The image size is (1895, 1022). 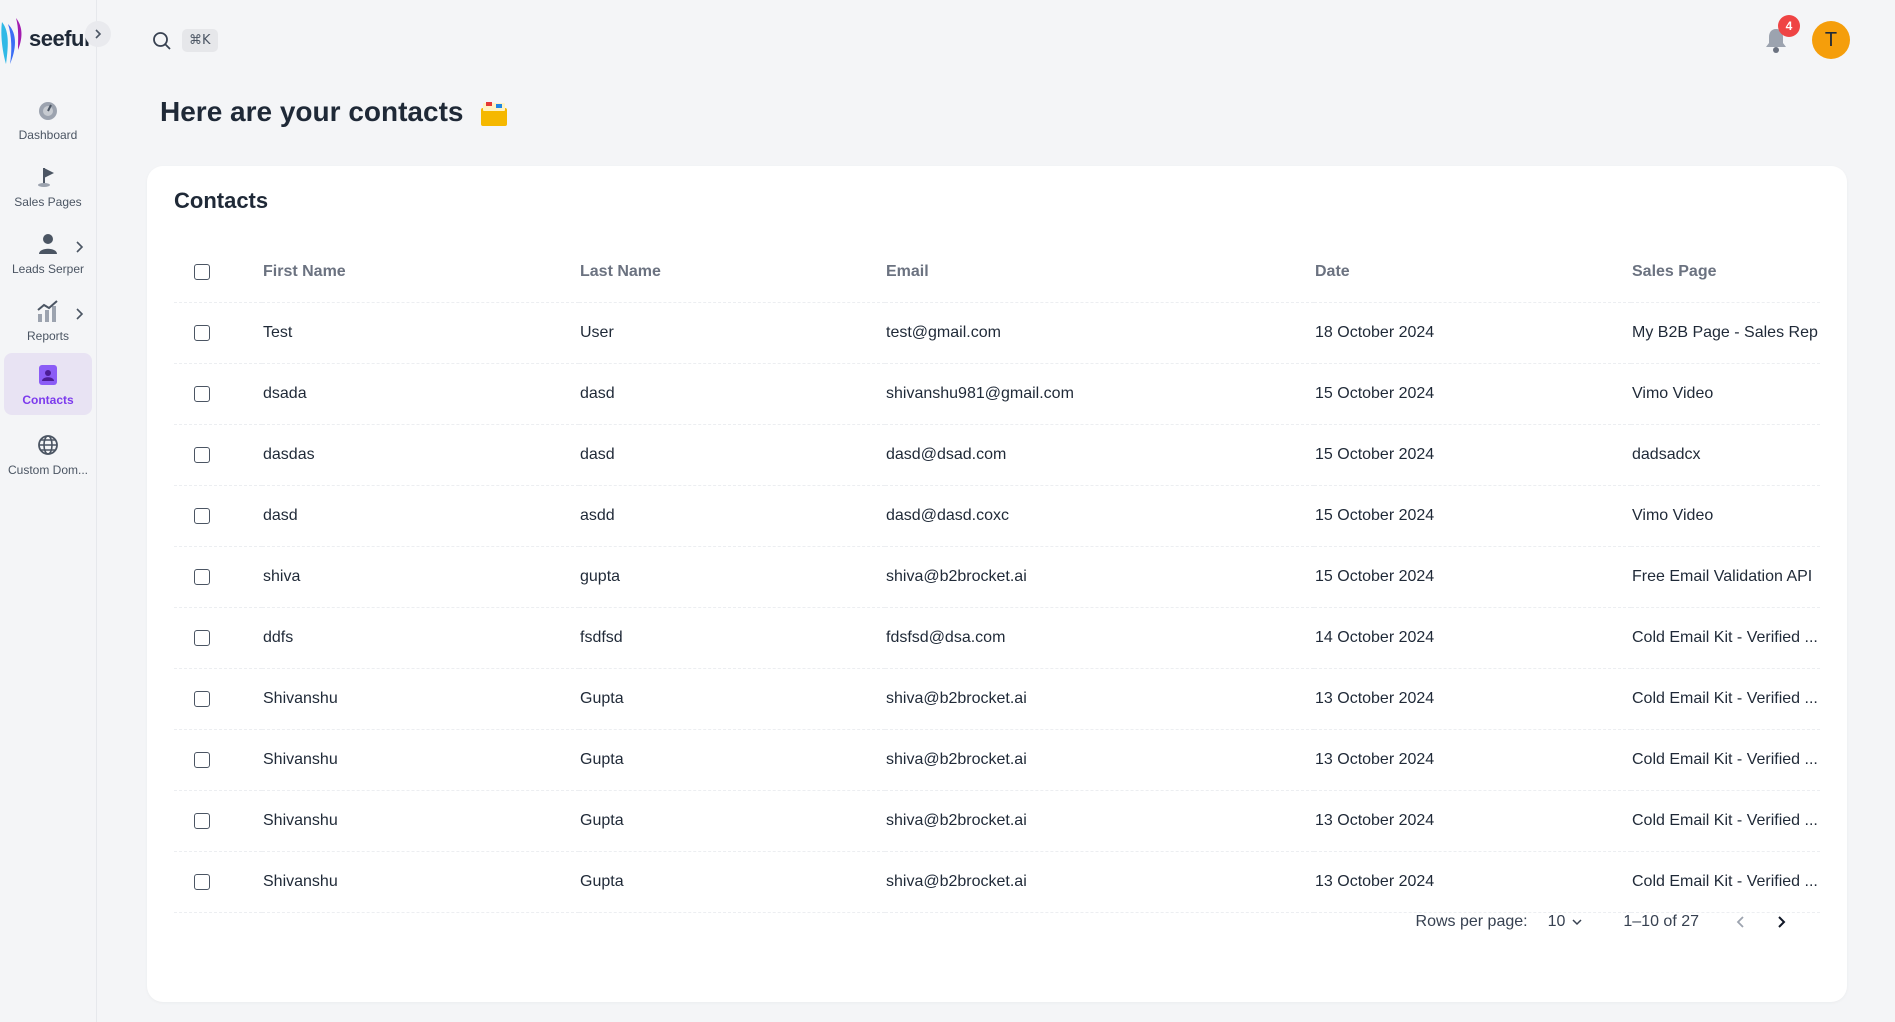 What do you see at coordinates (218, 272) in the screenshot?
I see `select-all-cell` at bounding box center [218, 272].